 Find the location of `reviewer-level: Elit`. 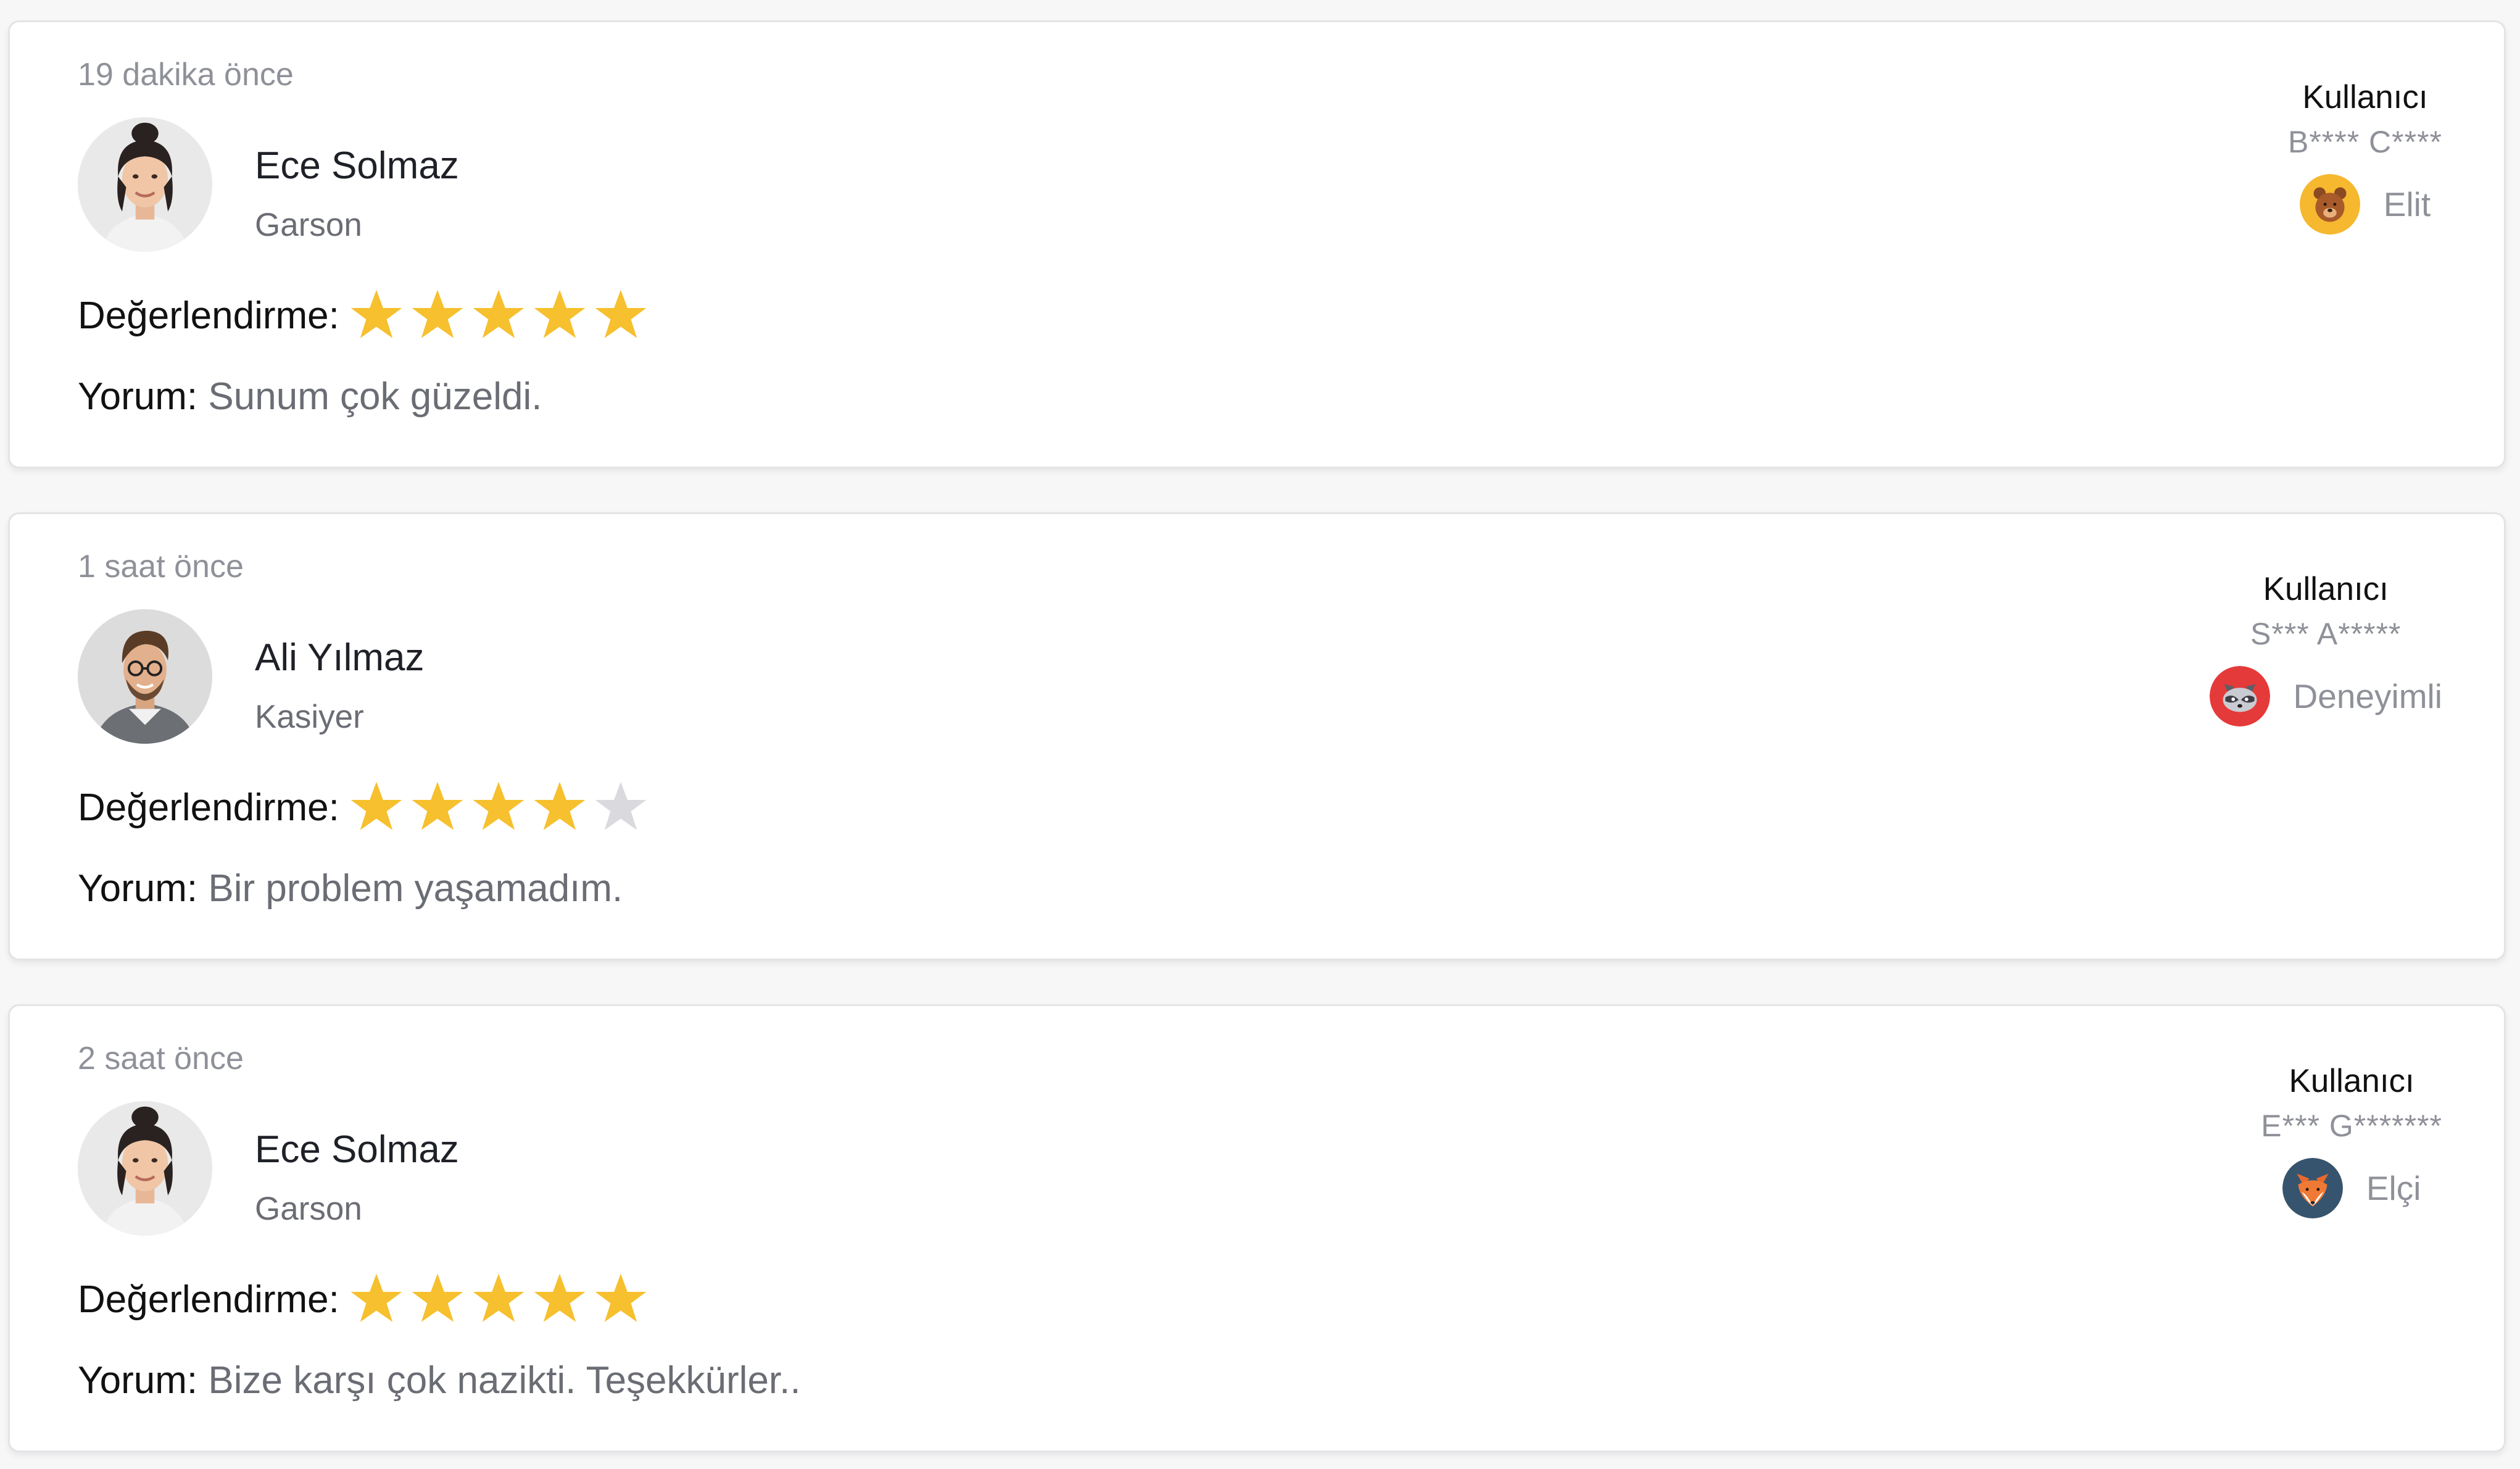

reviewer-level: Elit is located at coordinates (2365, 204).